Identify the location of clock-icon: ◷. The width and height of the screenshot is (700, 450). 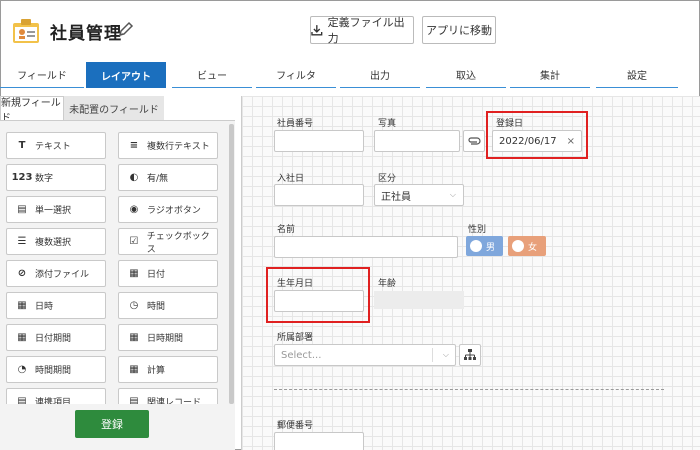
(134, 305).